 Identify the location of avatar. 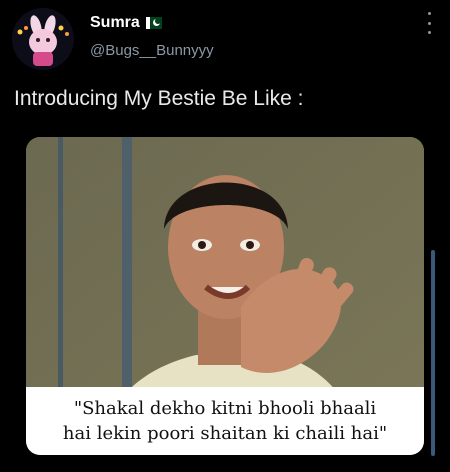
(43, 39).